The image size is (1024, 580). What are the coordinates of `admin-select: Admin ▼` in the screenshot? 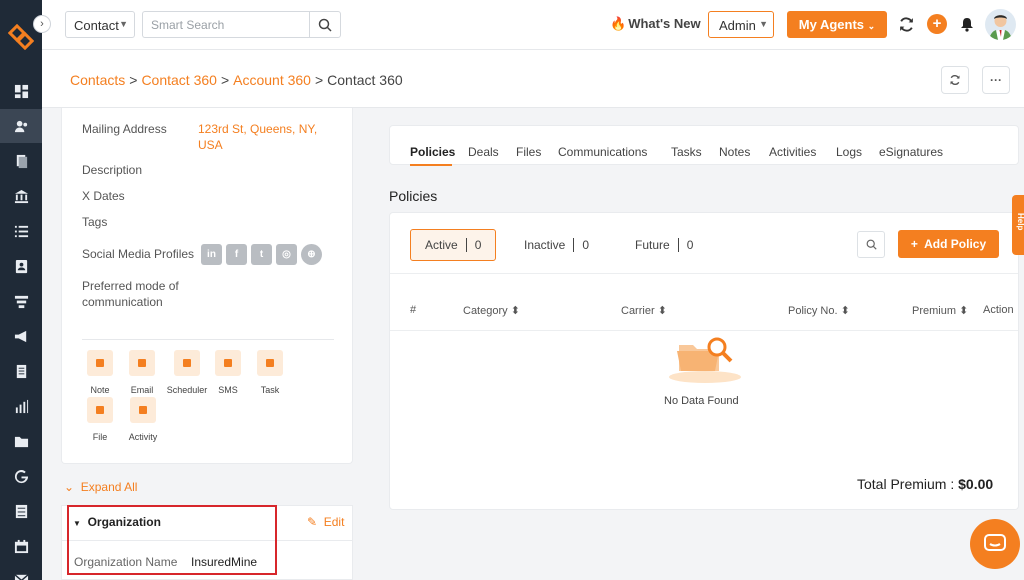 It's located at (741, 24).